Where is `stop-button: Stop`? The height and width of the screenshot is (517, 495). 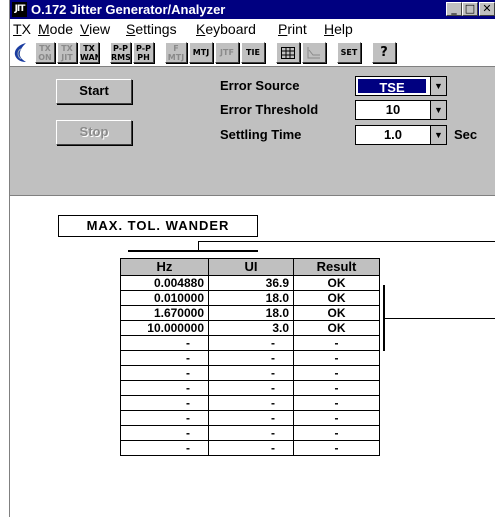 stop-button: Stop is located at coordinates (94, 132).